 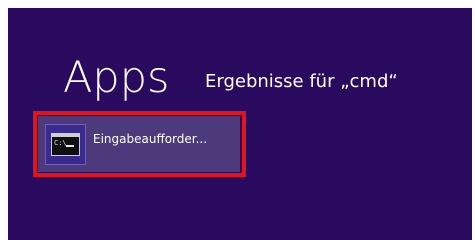 I want to click on selection-highlight-box, so click(x=139, y=144).